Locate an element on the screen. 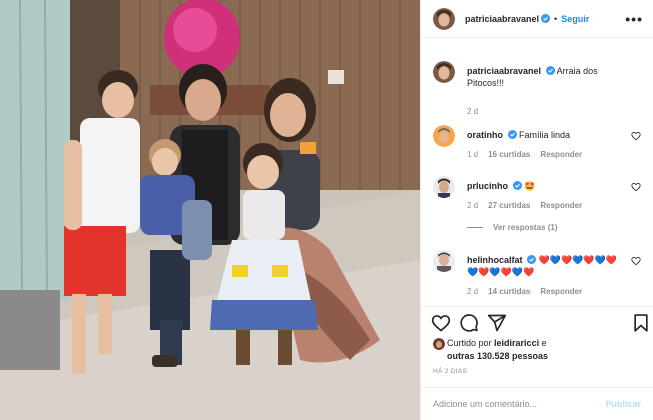 This screenshot has width=653, height=420. caption-age: 2 d is located at coordinates (473, 111).